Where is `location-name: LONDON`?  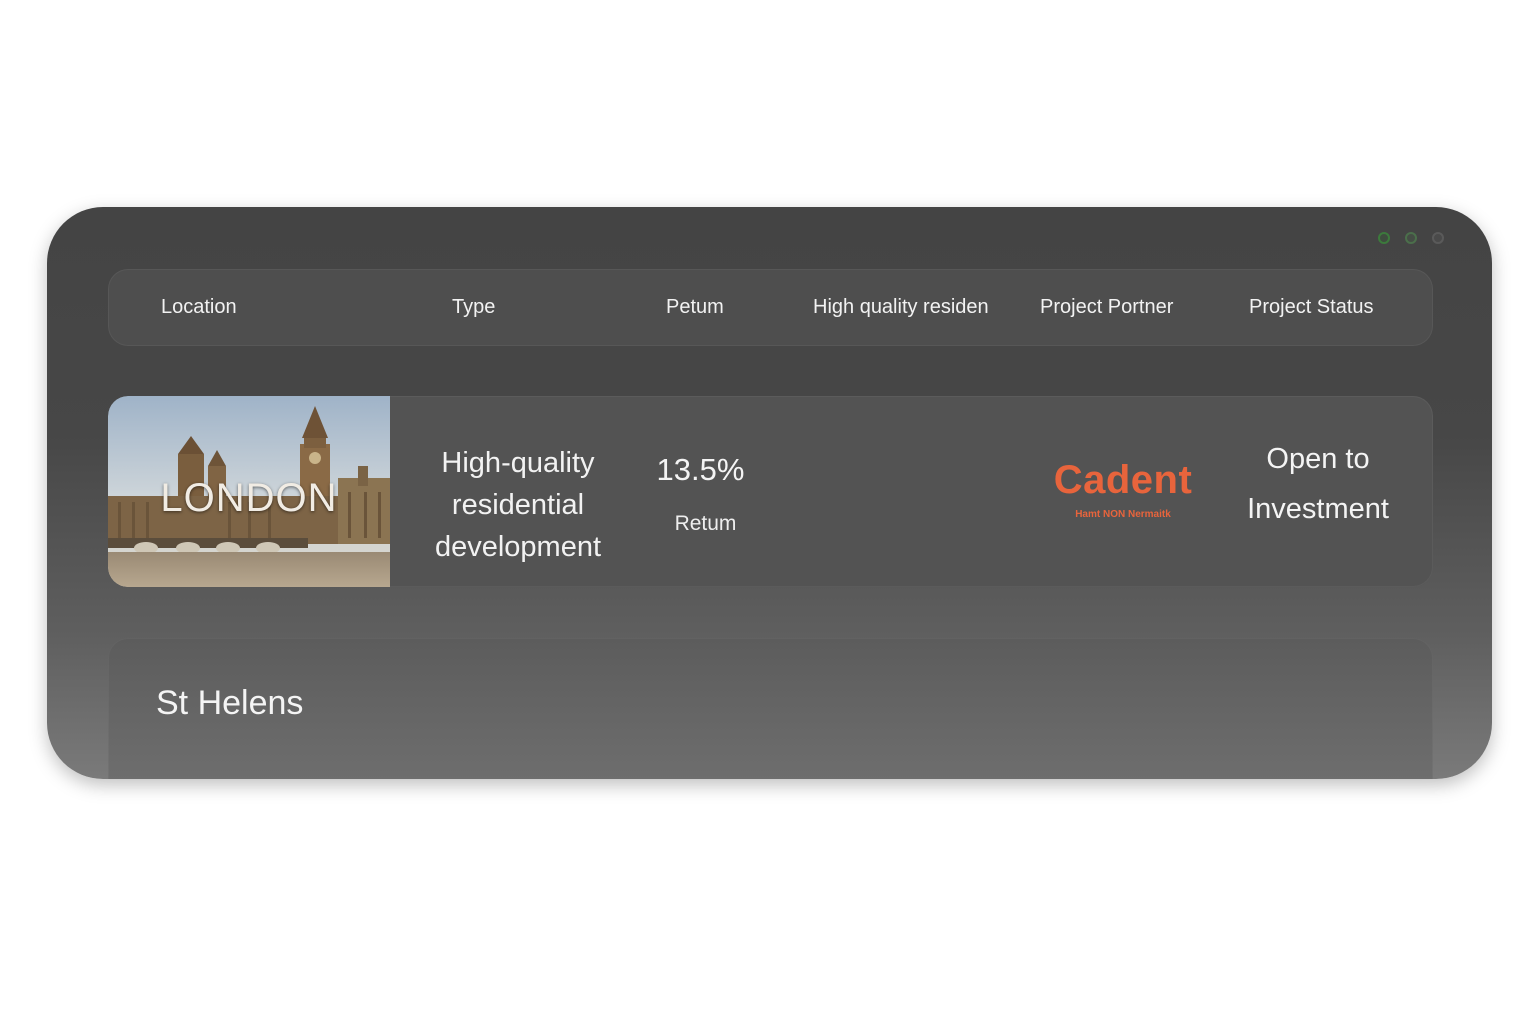 location-name: LONDON is located at coordinates (249, 498).